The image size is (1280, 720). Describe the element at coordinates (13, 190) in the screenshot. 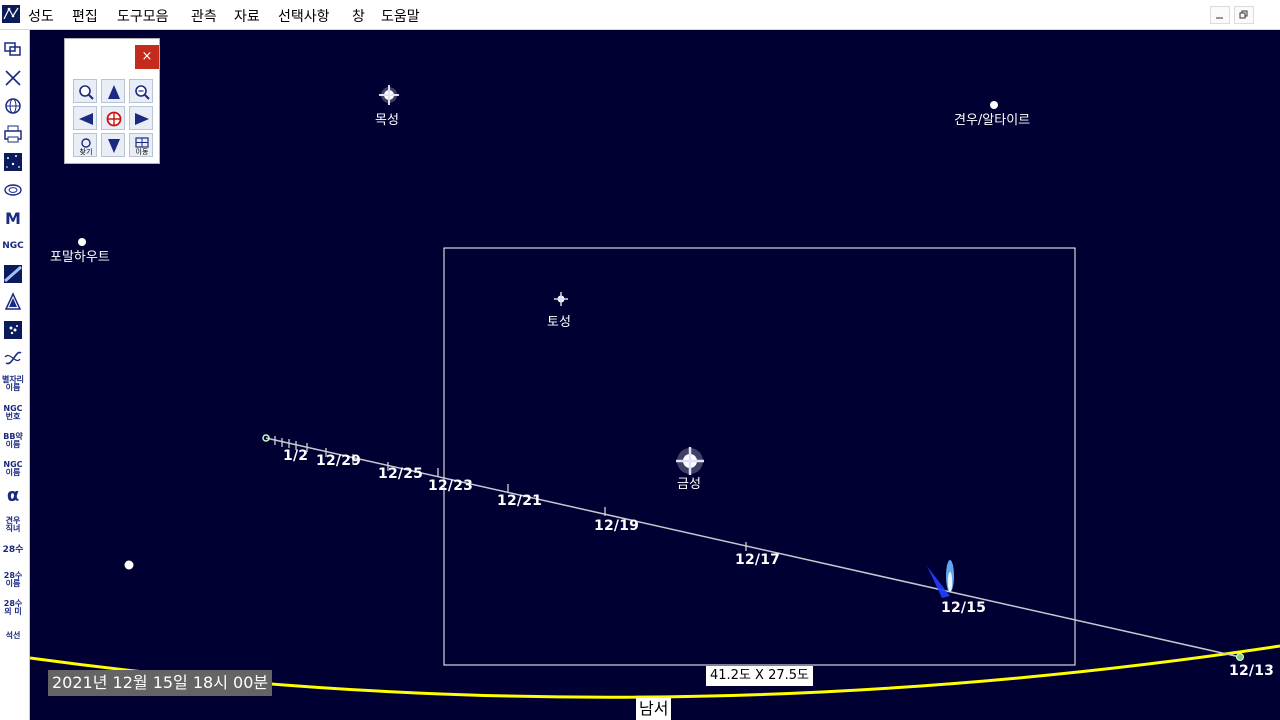

I see `galaxy-icon` at that location.